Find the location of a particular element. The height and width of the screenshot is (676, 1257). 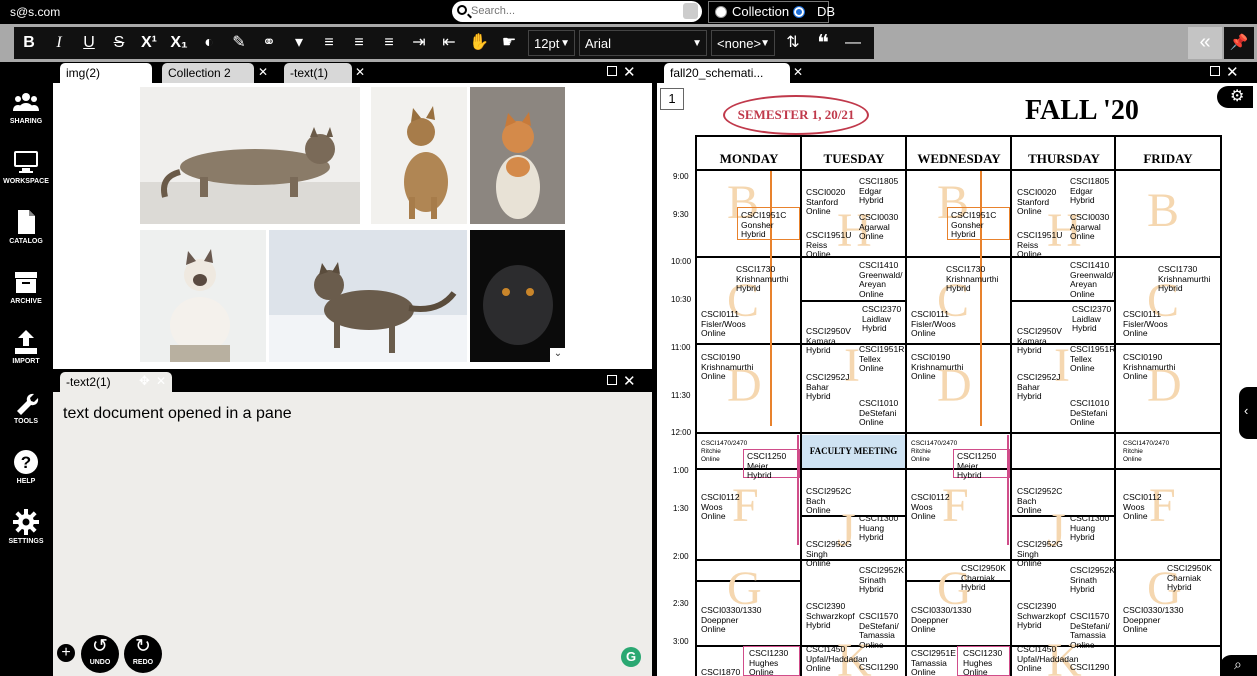

course-entry: CSCI2952G Singh Online is located at coordinates (829, 553).